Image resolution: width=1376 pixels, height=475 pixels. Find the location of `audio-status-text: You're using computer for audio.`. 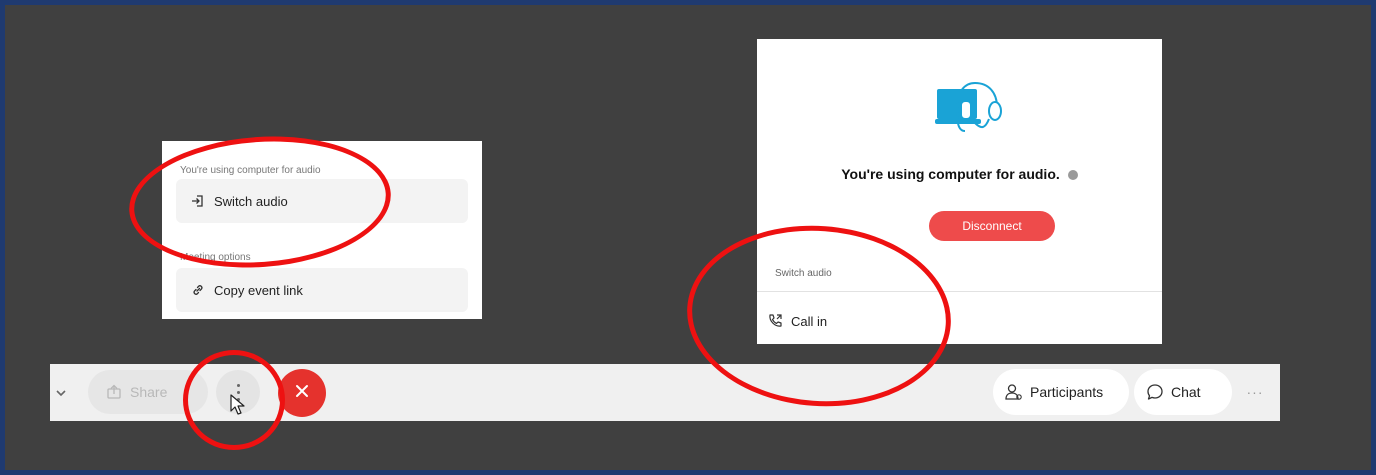

audio-status-text: You're using computer for audio. is located at coordinates (959, 174).